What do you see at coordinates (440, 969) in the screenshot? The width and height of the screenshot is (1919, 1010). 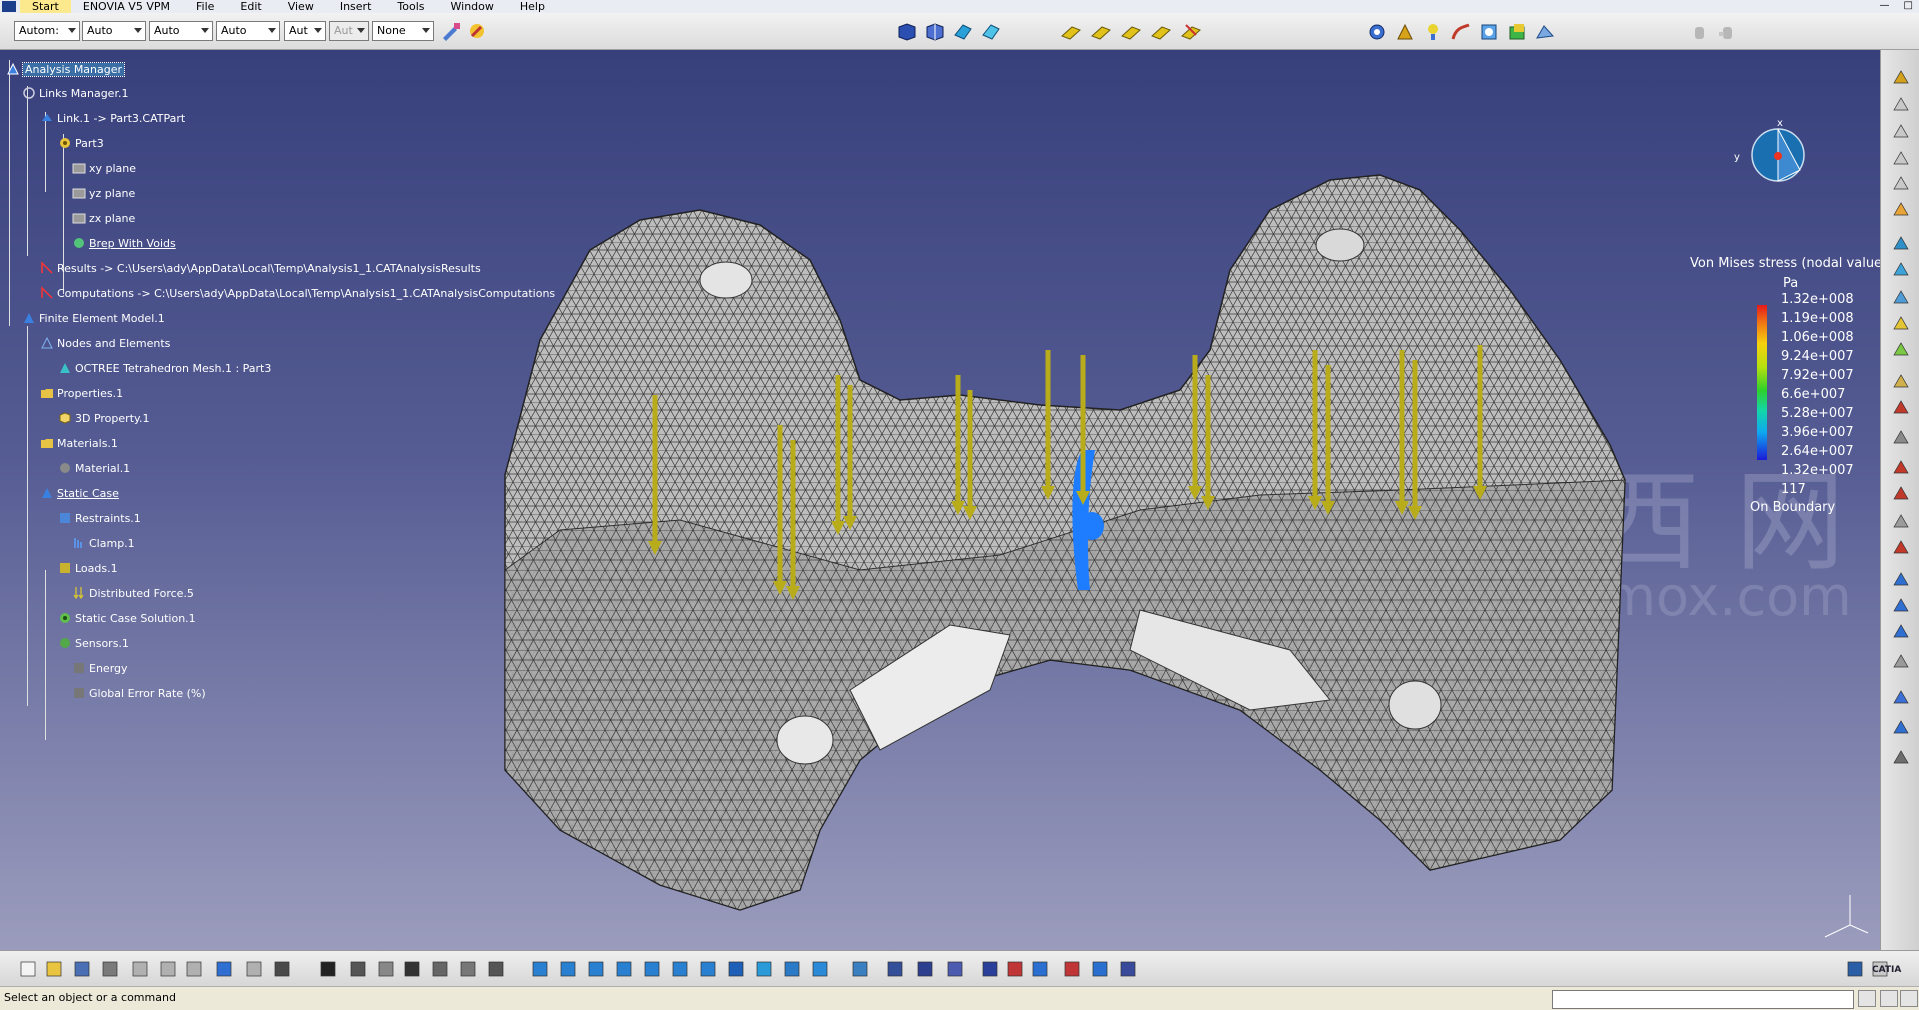 I see `bottom-tool-15-icon` at bounding box center [440, 969].